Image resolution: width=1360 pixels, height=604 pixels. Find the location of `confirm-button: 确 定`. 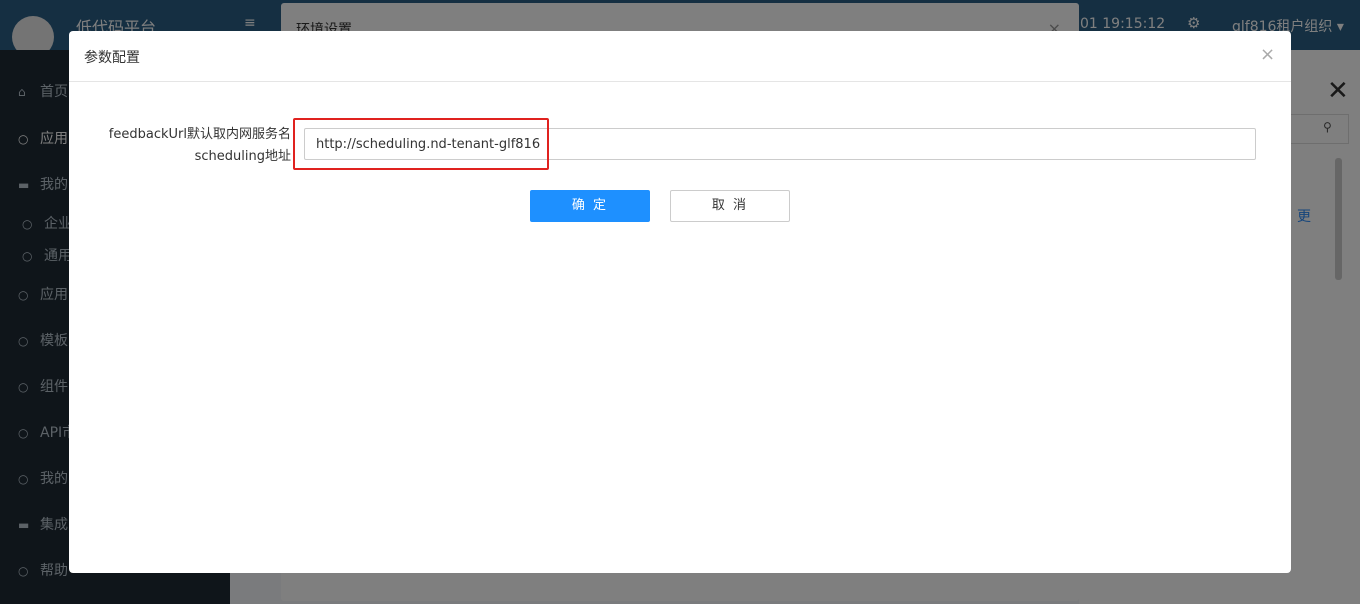

confirm-button: 确 定 is located at coordinates (590, 206).